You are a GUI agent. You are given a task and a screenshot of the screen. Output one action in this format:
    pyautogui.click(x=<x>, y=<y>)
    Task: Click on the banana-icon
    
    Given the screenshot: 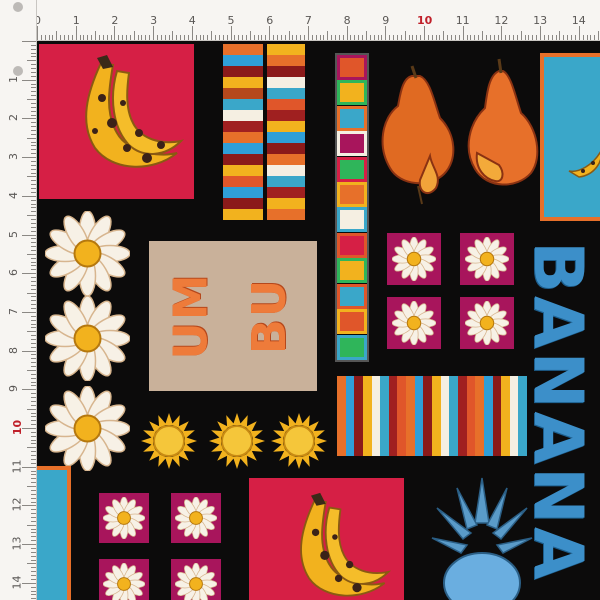 What is the action you would take?
    pyautogui.click(x=584, y=164)
    